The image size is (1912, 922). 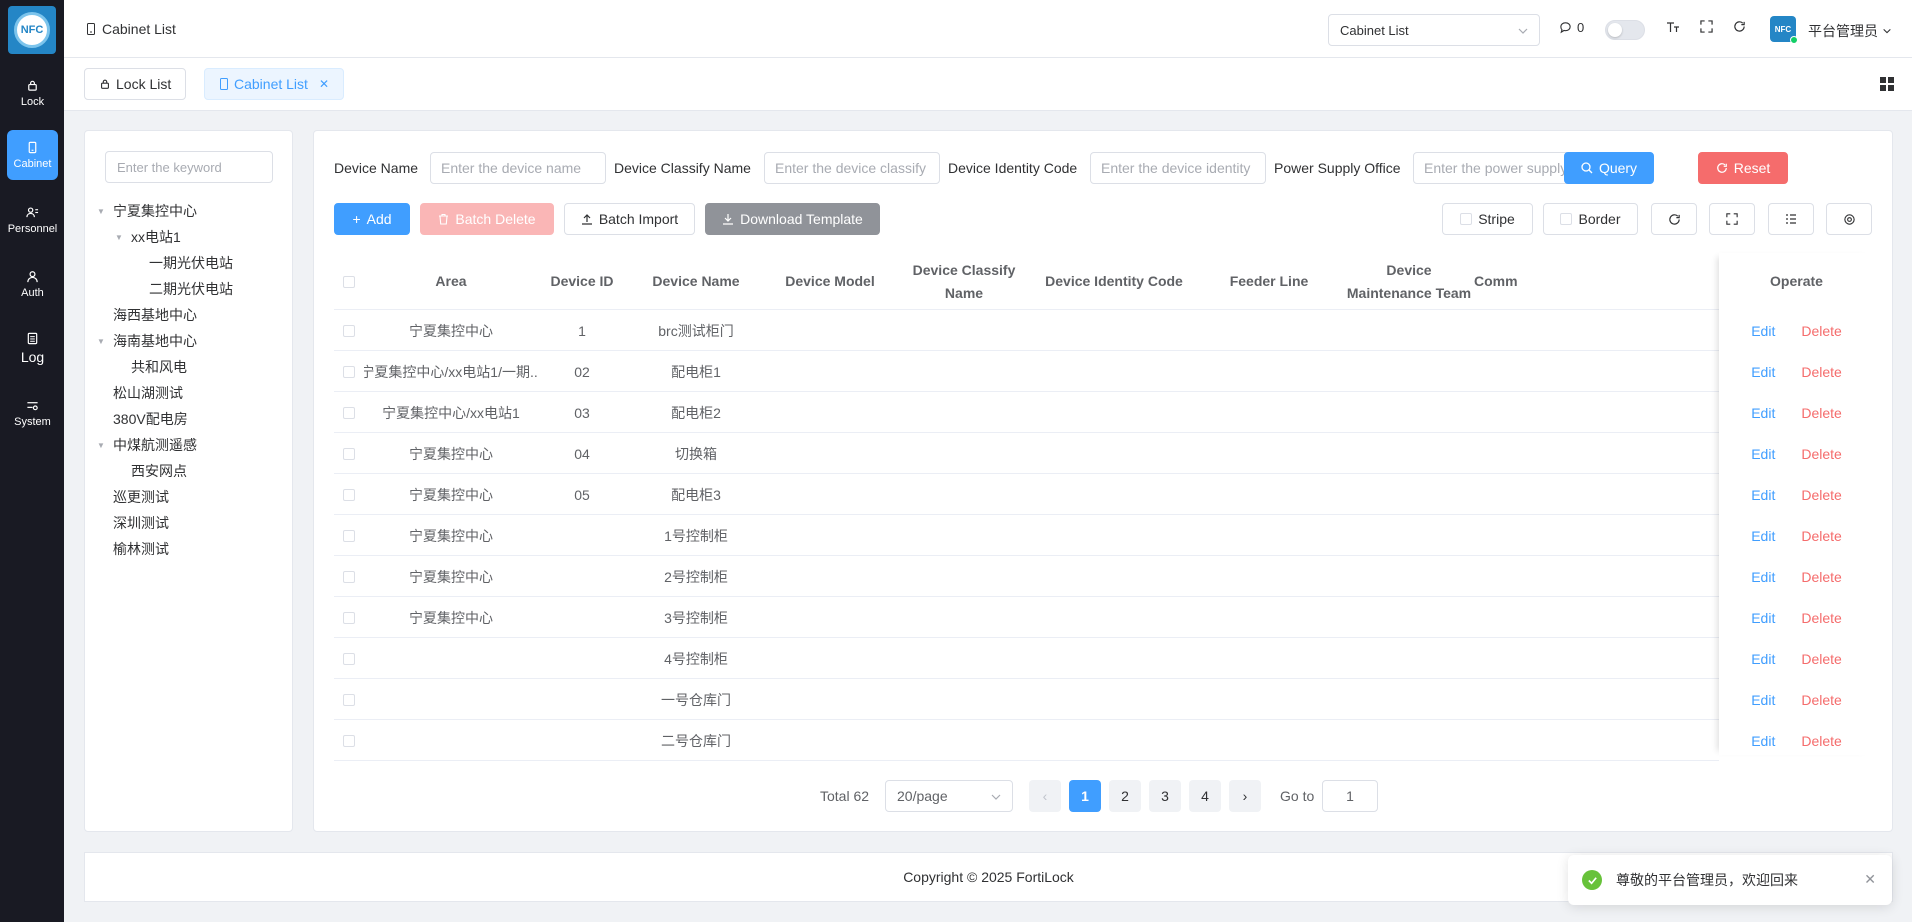 What do you see at coordinates (1850, 31) in the screenshot?
I see `user-menu: 平台管理员` at bounding box center [1850, 31].